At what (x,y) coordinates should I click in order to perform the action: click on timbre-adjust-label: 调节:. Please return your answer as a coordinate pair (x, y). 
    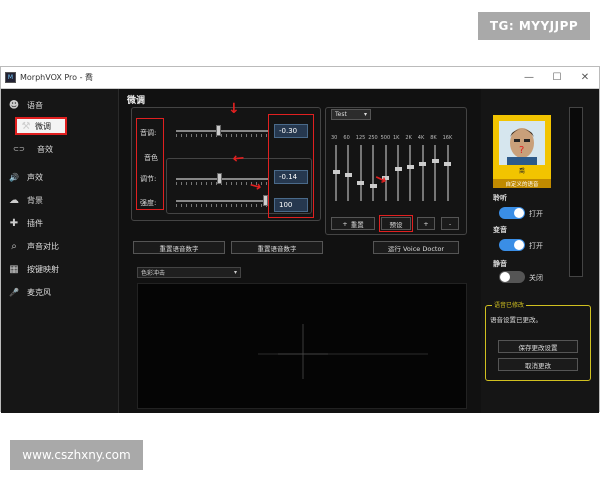
    Looking at the image, I should click on (148, 179).